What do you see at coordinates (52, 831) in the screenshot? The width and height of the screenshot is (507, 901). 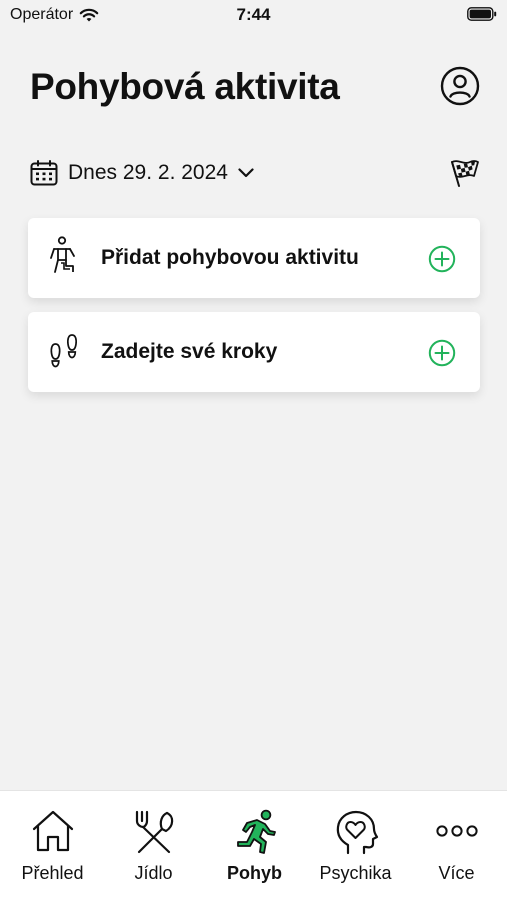 I see `home-icon` at bounding box center [52, 831].